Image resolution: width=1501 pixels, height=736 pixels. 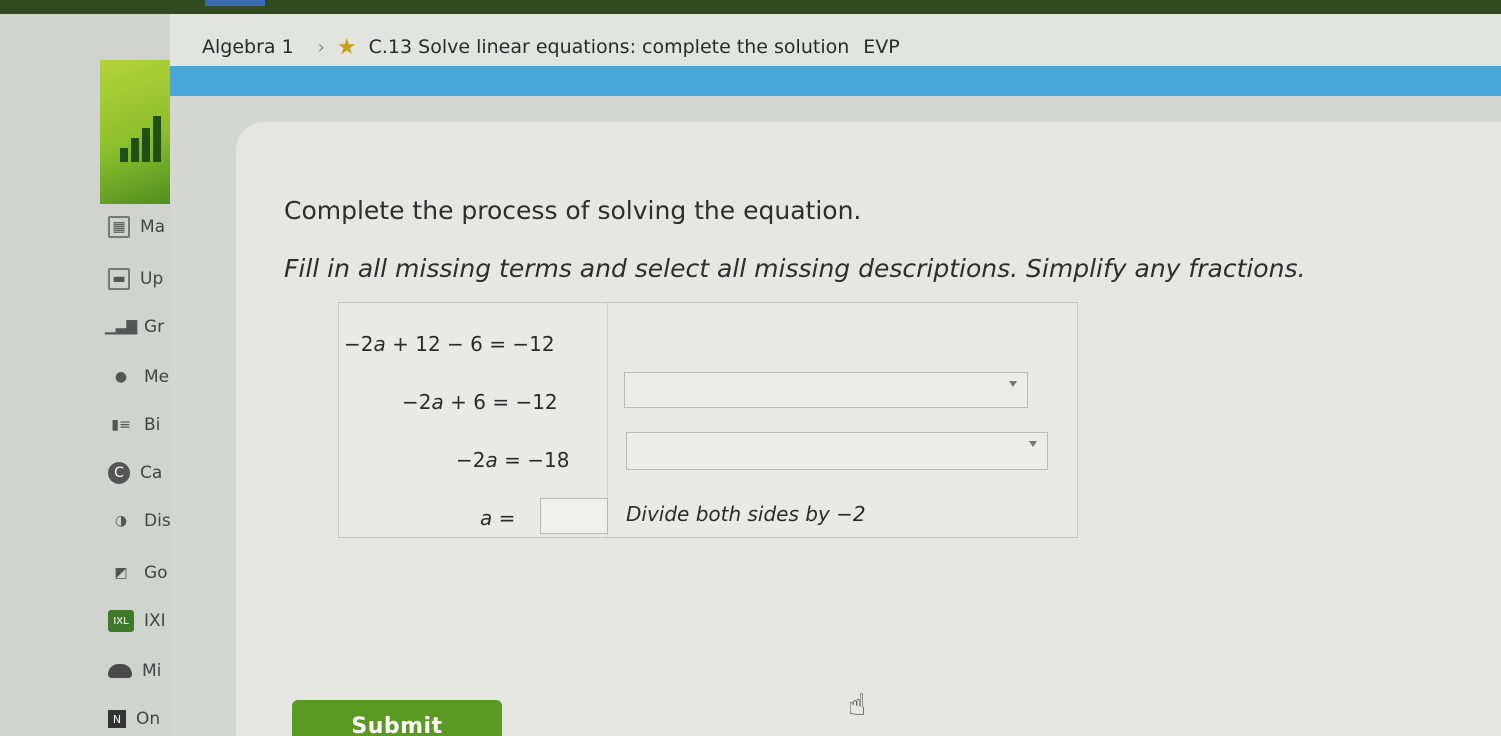 I want to click on calculator-icon: ▦, so click(x=119, y=227).